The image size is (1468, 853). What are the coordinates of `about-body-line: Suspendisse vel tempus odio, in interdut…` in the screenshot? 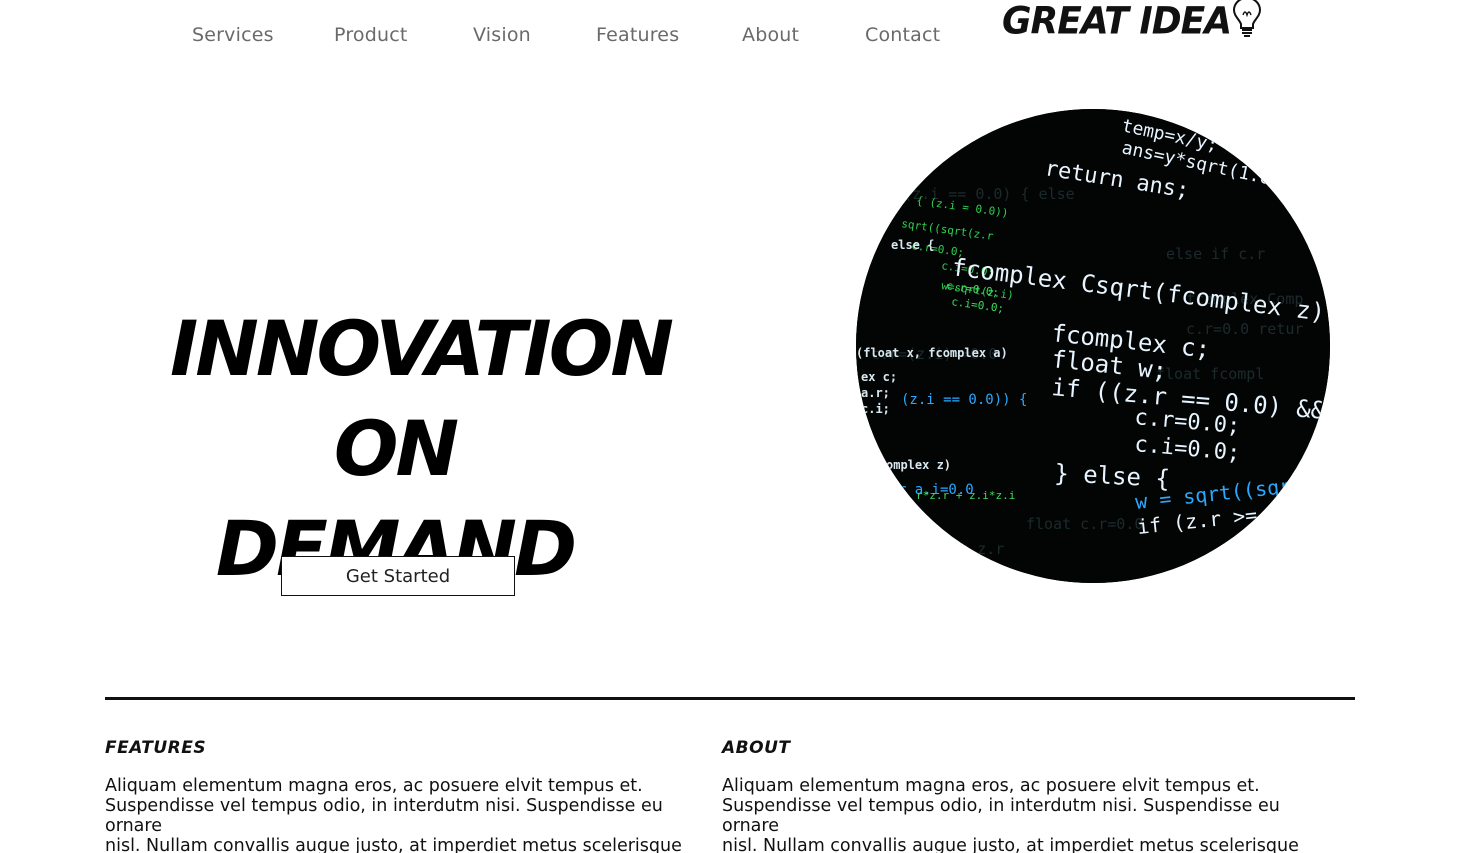 It's located at (1001, 816).